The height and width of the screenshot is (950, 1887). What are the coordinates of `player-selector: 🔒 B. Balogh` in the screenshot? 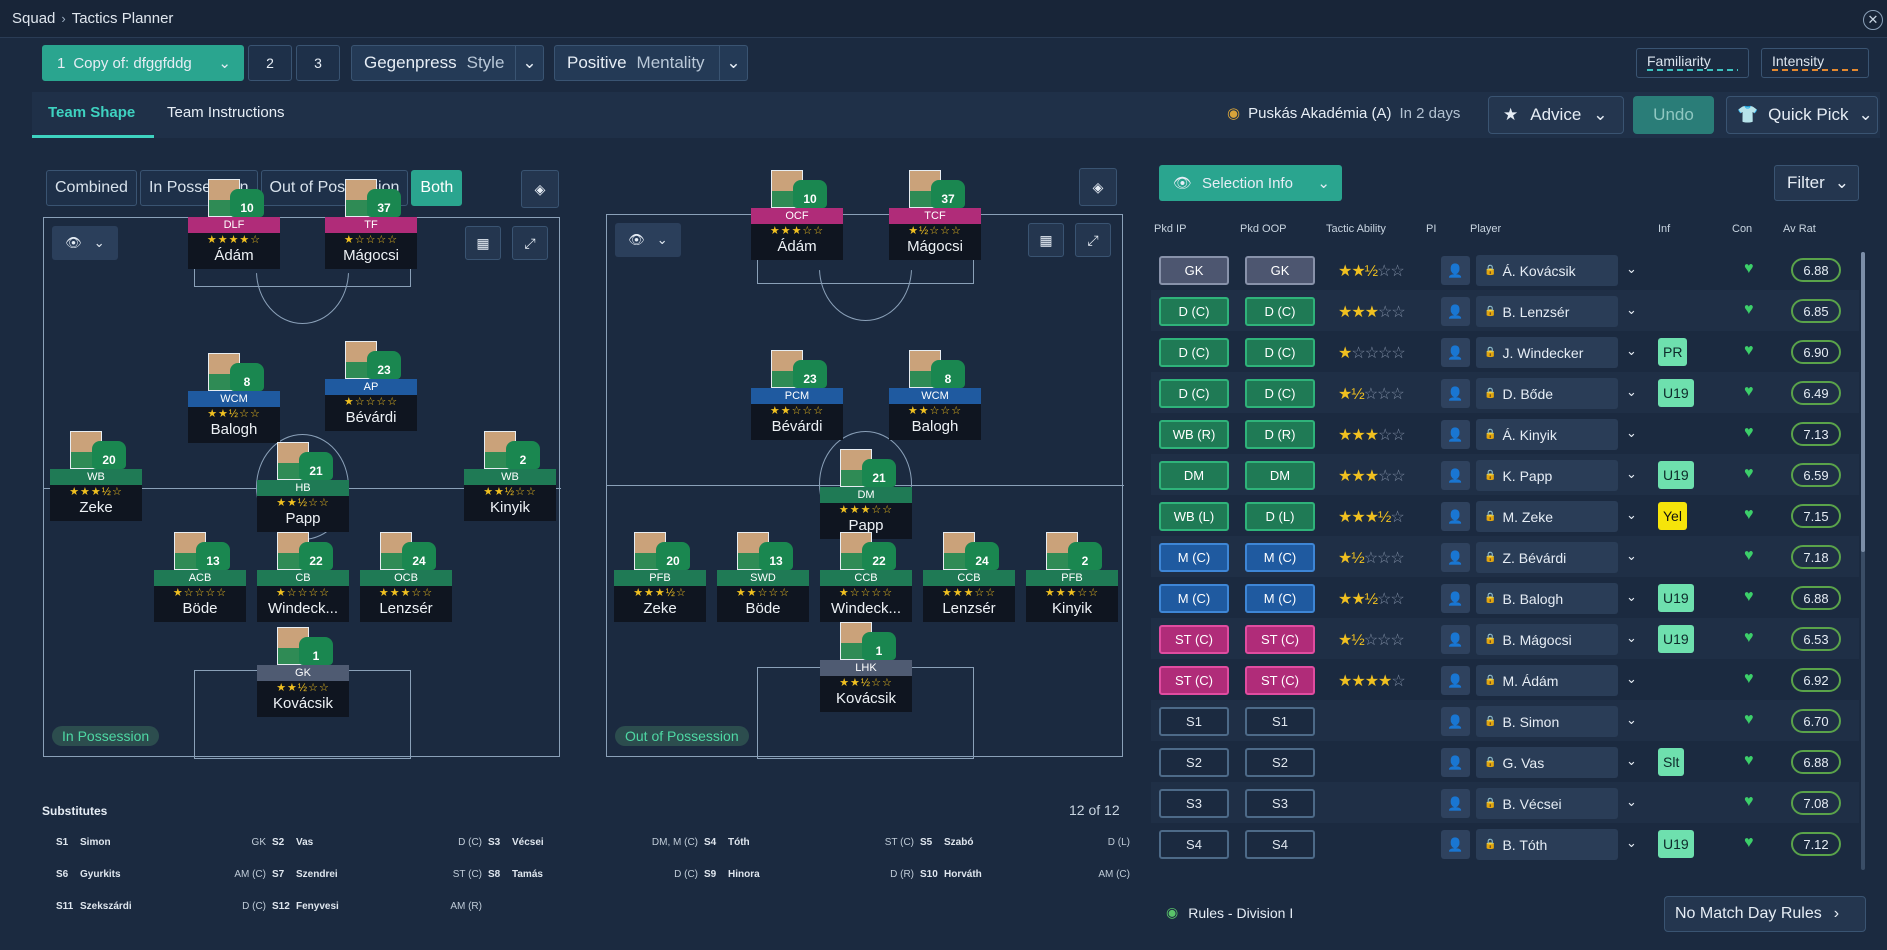 It's located at (1547, 598).